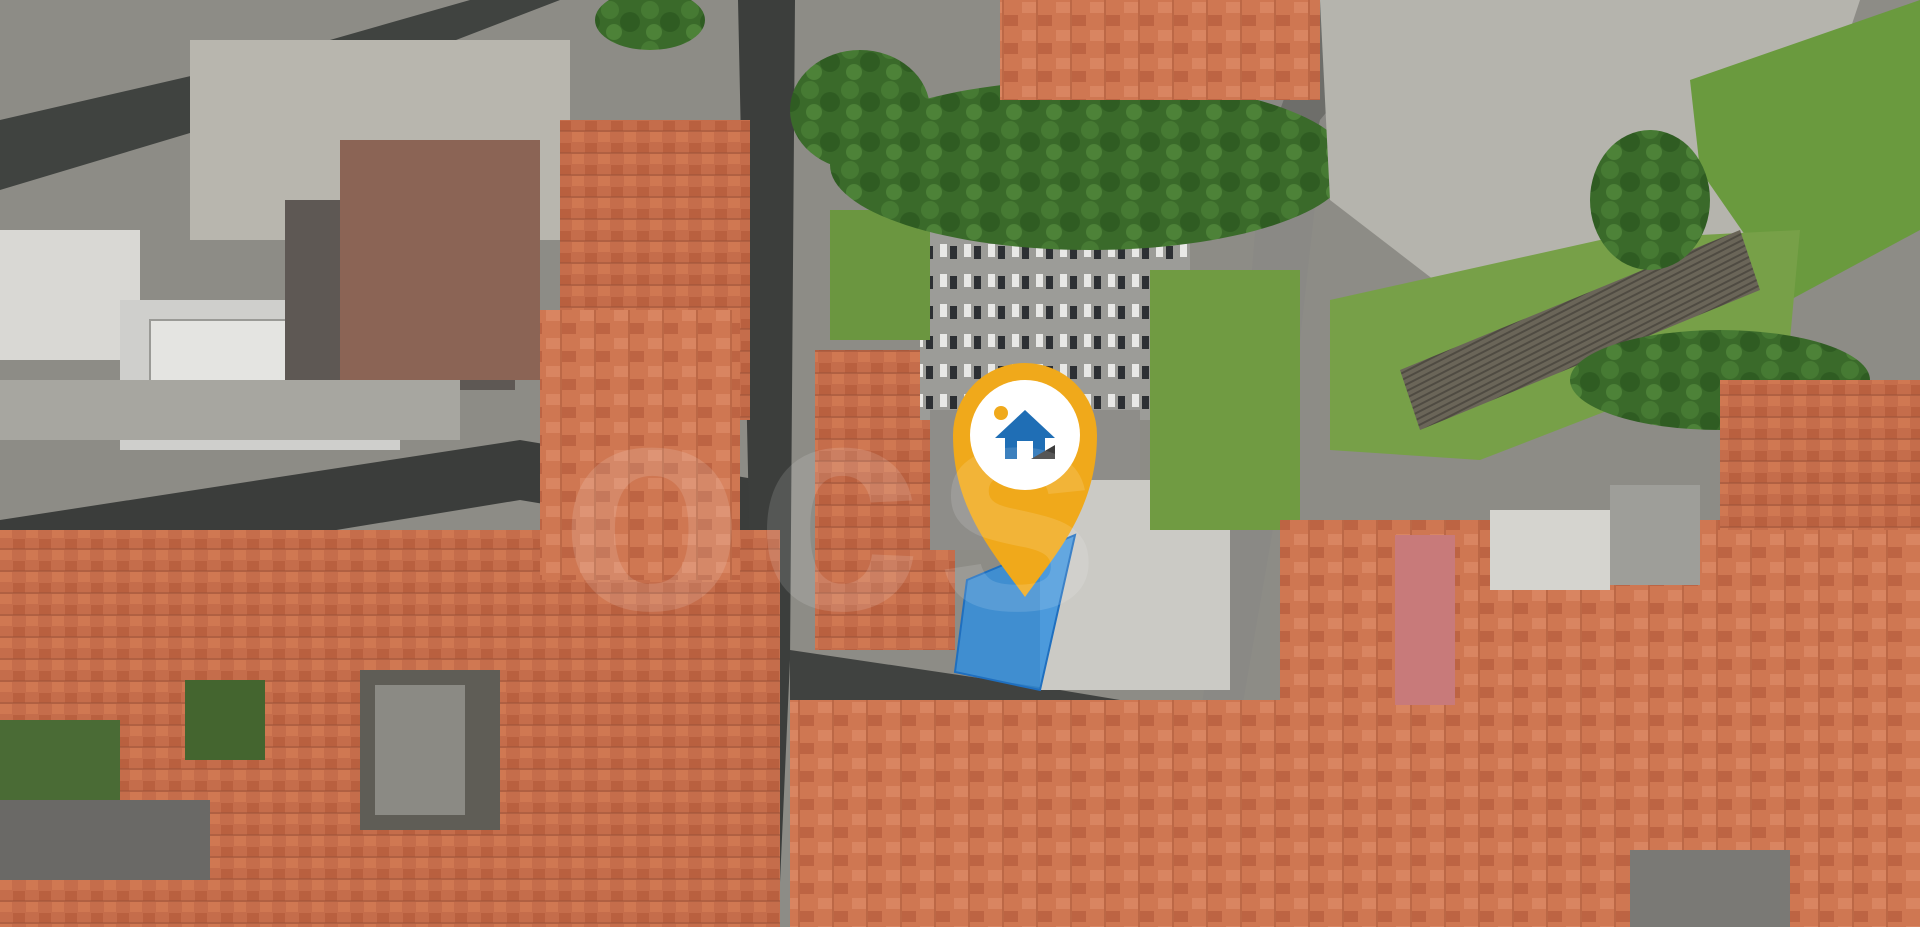 The image size is (1920, 927). What do you see at coordinates (70, 295) in the screenshot?
I see `office-building` at bounding box center [70, 295].